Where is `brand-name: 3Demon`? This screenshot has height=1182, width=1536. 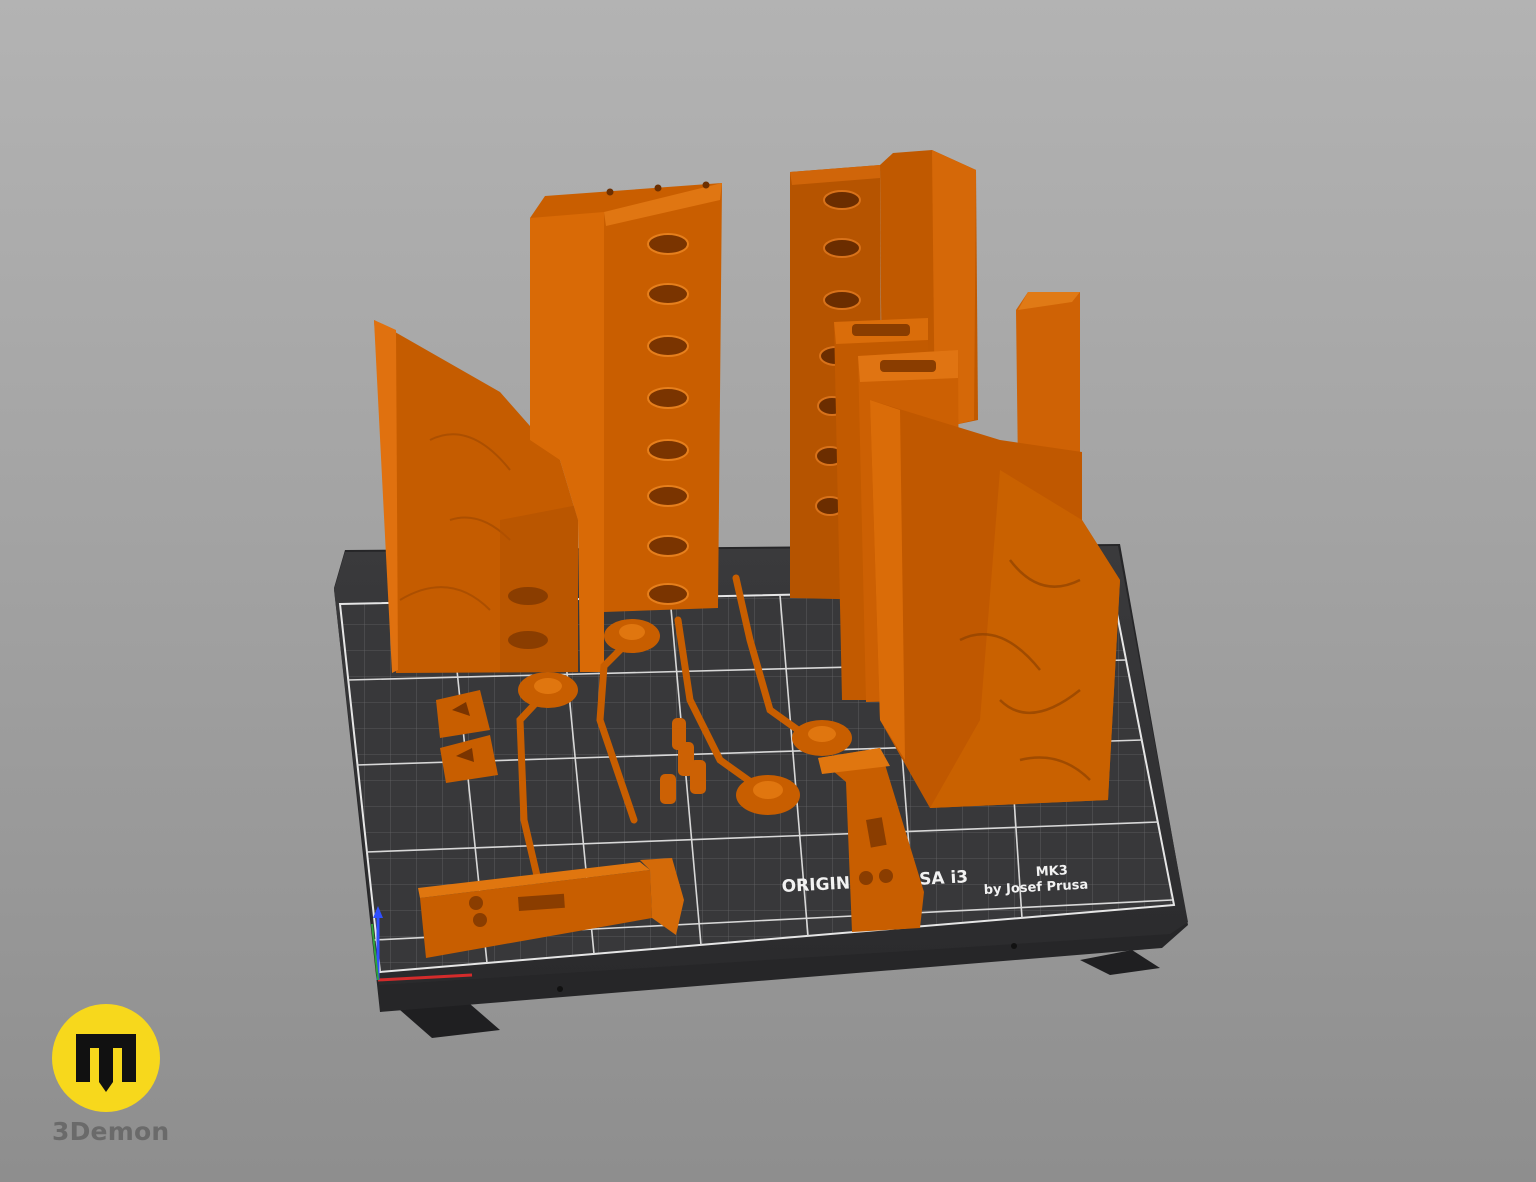
brand-name: 3Demon is located at coordinates (111, 1131).